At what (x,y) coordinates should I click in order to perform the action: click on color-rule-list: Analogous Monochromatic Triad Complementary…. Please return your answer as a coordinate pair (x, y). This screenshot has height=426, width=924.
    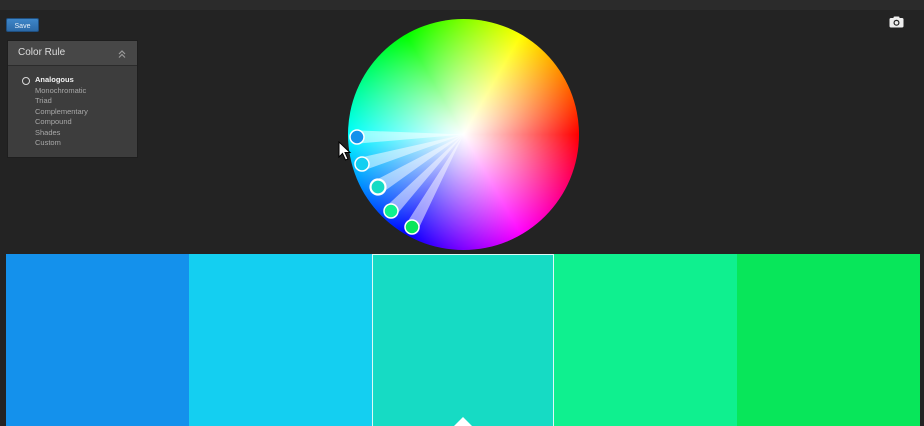
    Looking at the image, I should click on (48, 112).